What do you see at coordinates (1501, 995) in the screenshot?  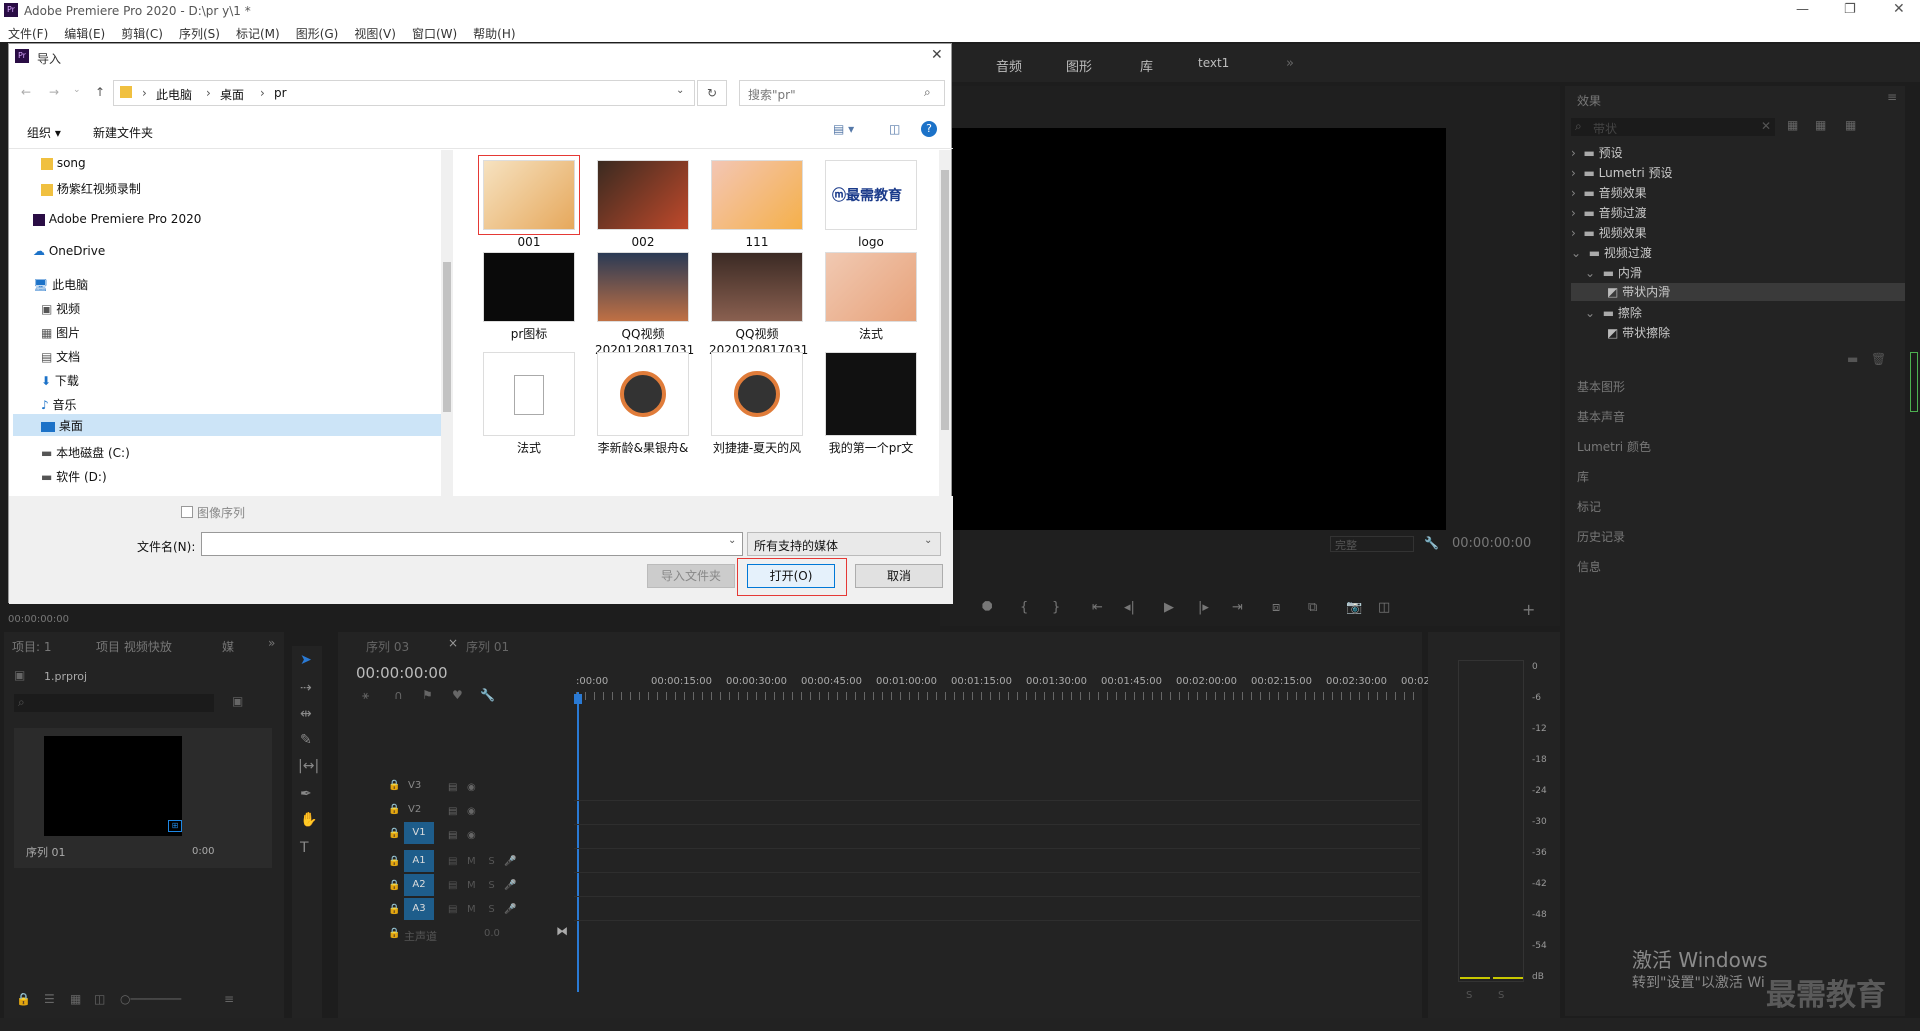 I see `solo-right-icon: S` at bounding box center [1501, 995].